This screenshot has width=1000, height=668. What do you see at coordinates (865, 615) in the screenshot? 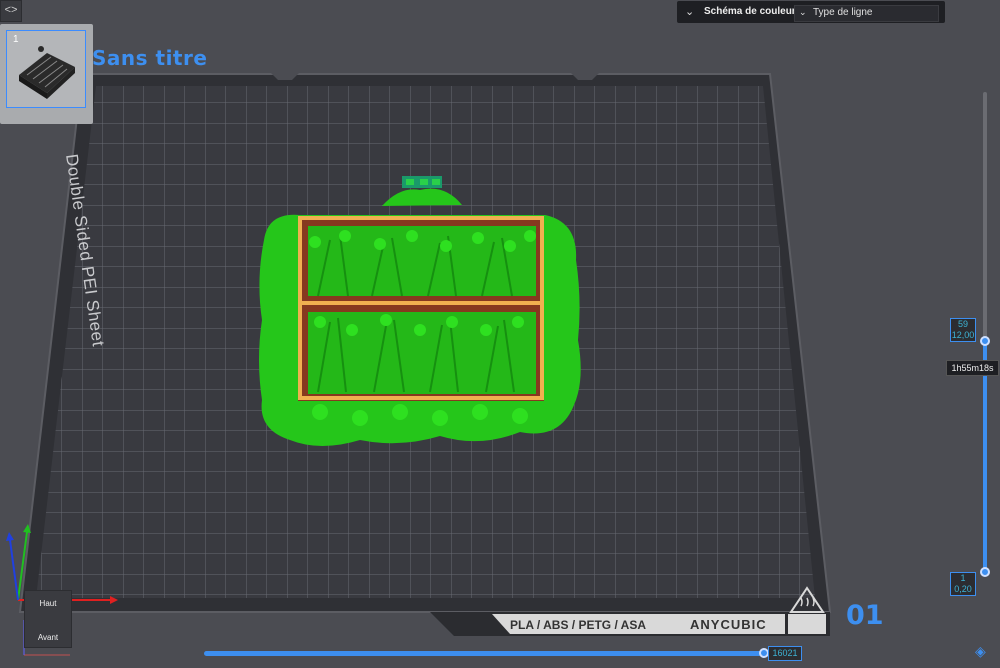
I see `plate-number: 01` at bounding box center [865, 615].